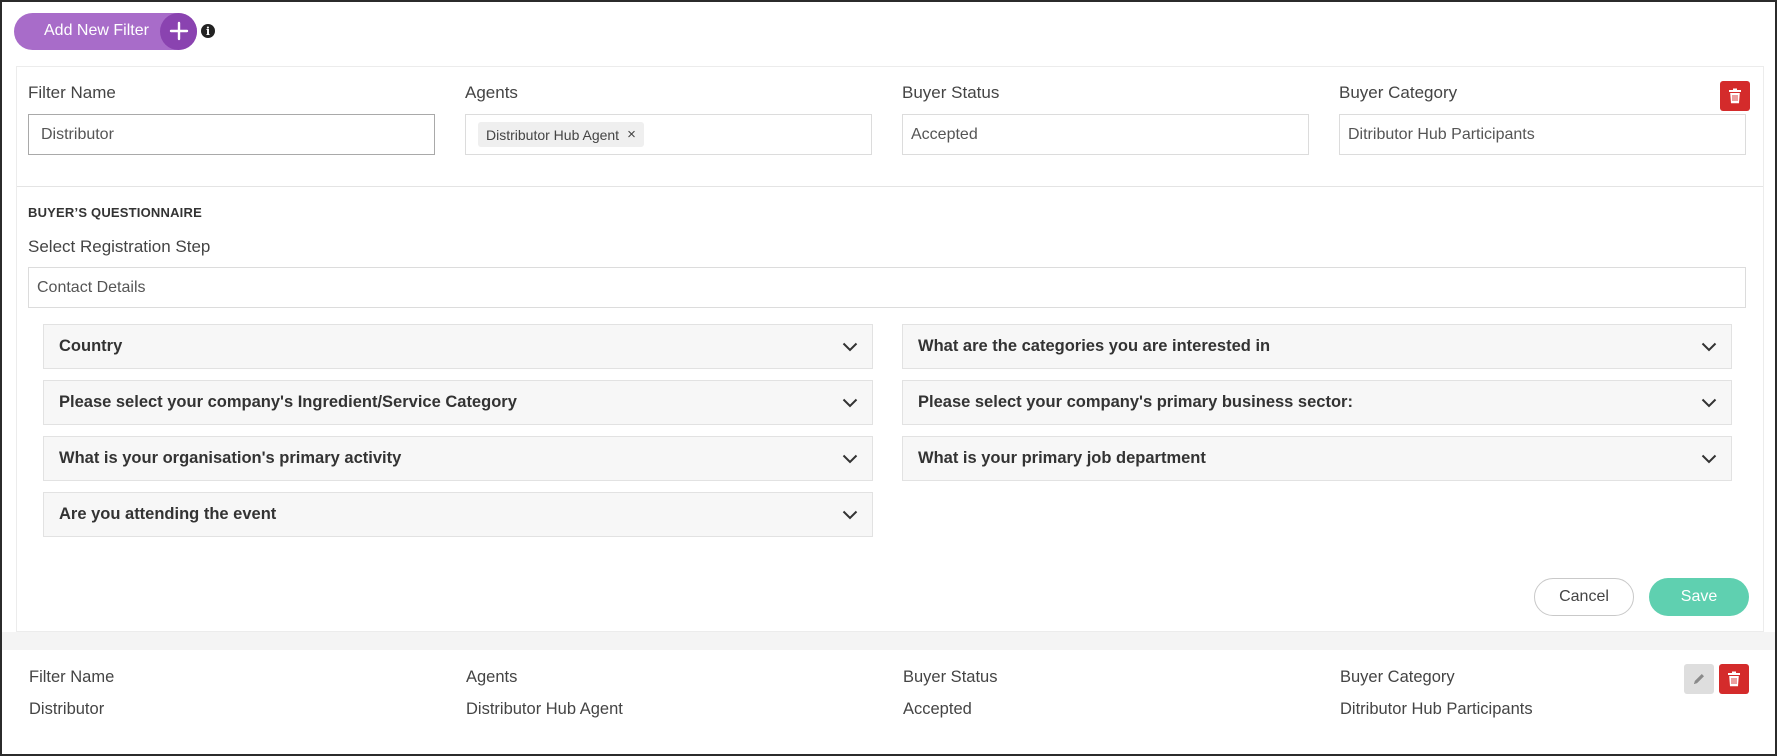 This screenshot has width=1777, height=756. What do you see at coordinates (119, 246) in the screenshot?
I see `registration-step-label: Select Registration Step` at bounding box center [119, 246].